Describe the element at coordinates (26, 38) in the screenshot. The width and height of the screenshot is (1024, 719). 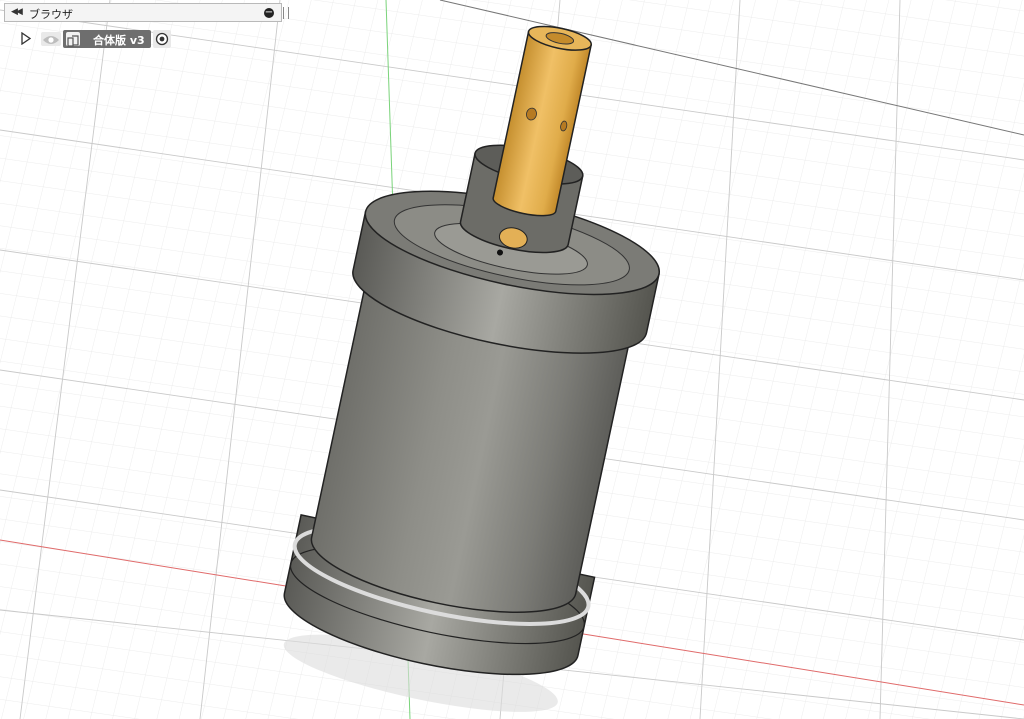
I see `triangle-right-icon` at that location.